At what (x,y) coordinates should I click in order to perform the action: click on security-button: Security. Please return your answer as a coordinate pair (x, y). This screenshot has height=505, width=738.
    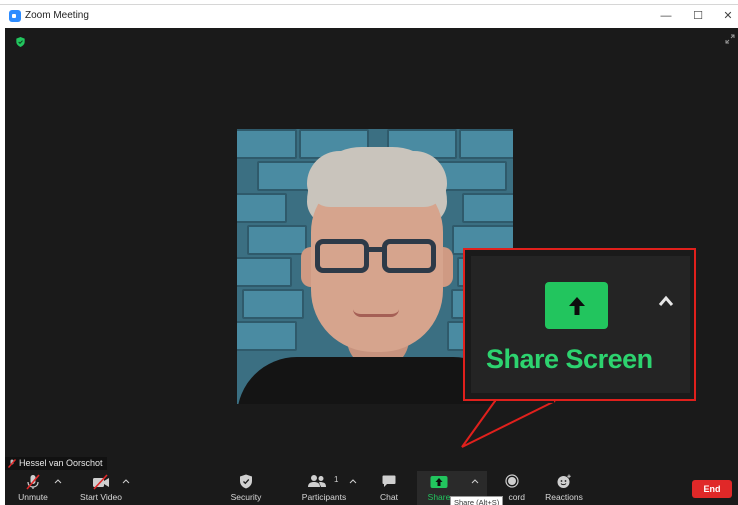
    Looking at the image, I should click on (246, 488).